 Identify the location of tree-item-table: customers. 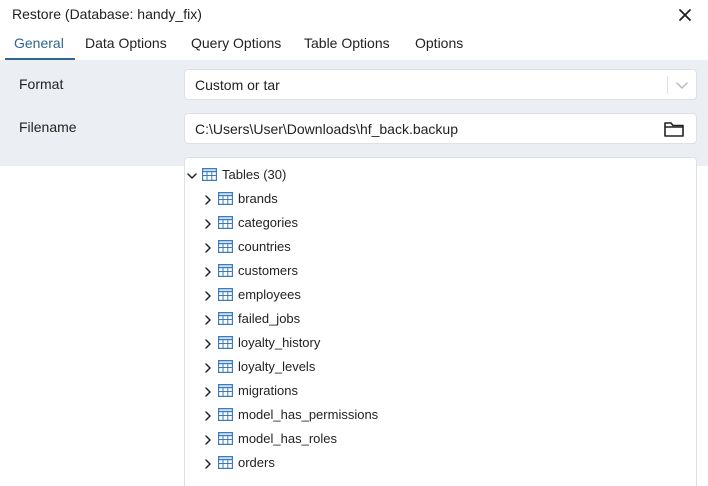
(435, 271).